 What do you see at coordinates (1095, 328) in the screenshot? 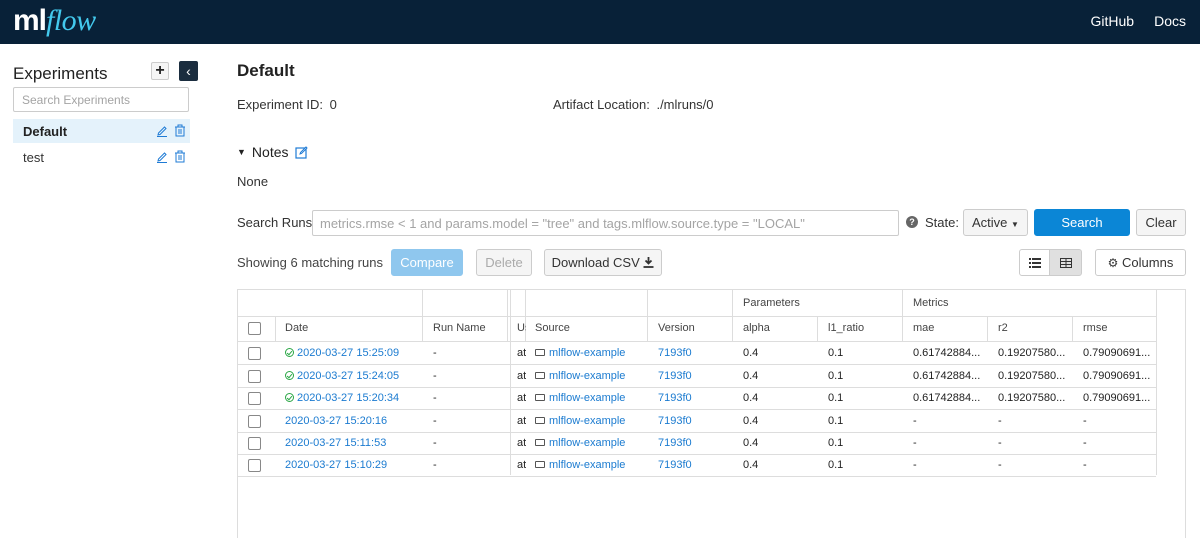
I see `column-header-rmse: rmse` at bounding box center [1095, 328].